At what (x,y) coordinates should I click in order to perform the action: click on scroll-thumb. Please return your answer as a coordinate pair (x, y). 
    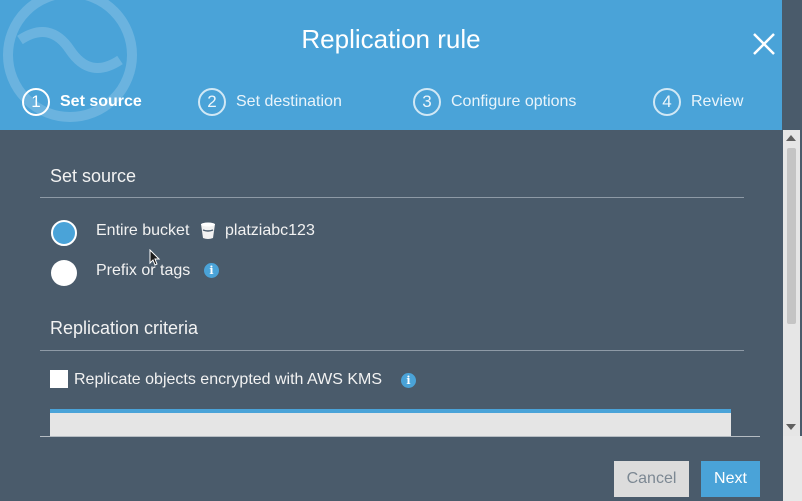
    Looking at the image, I should click on (791, 236).